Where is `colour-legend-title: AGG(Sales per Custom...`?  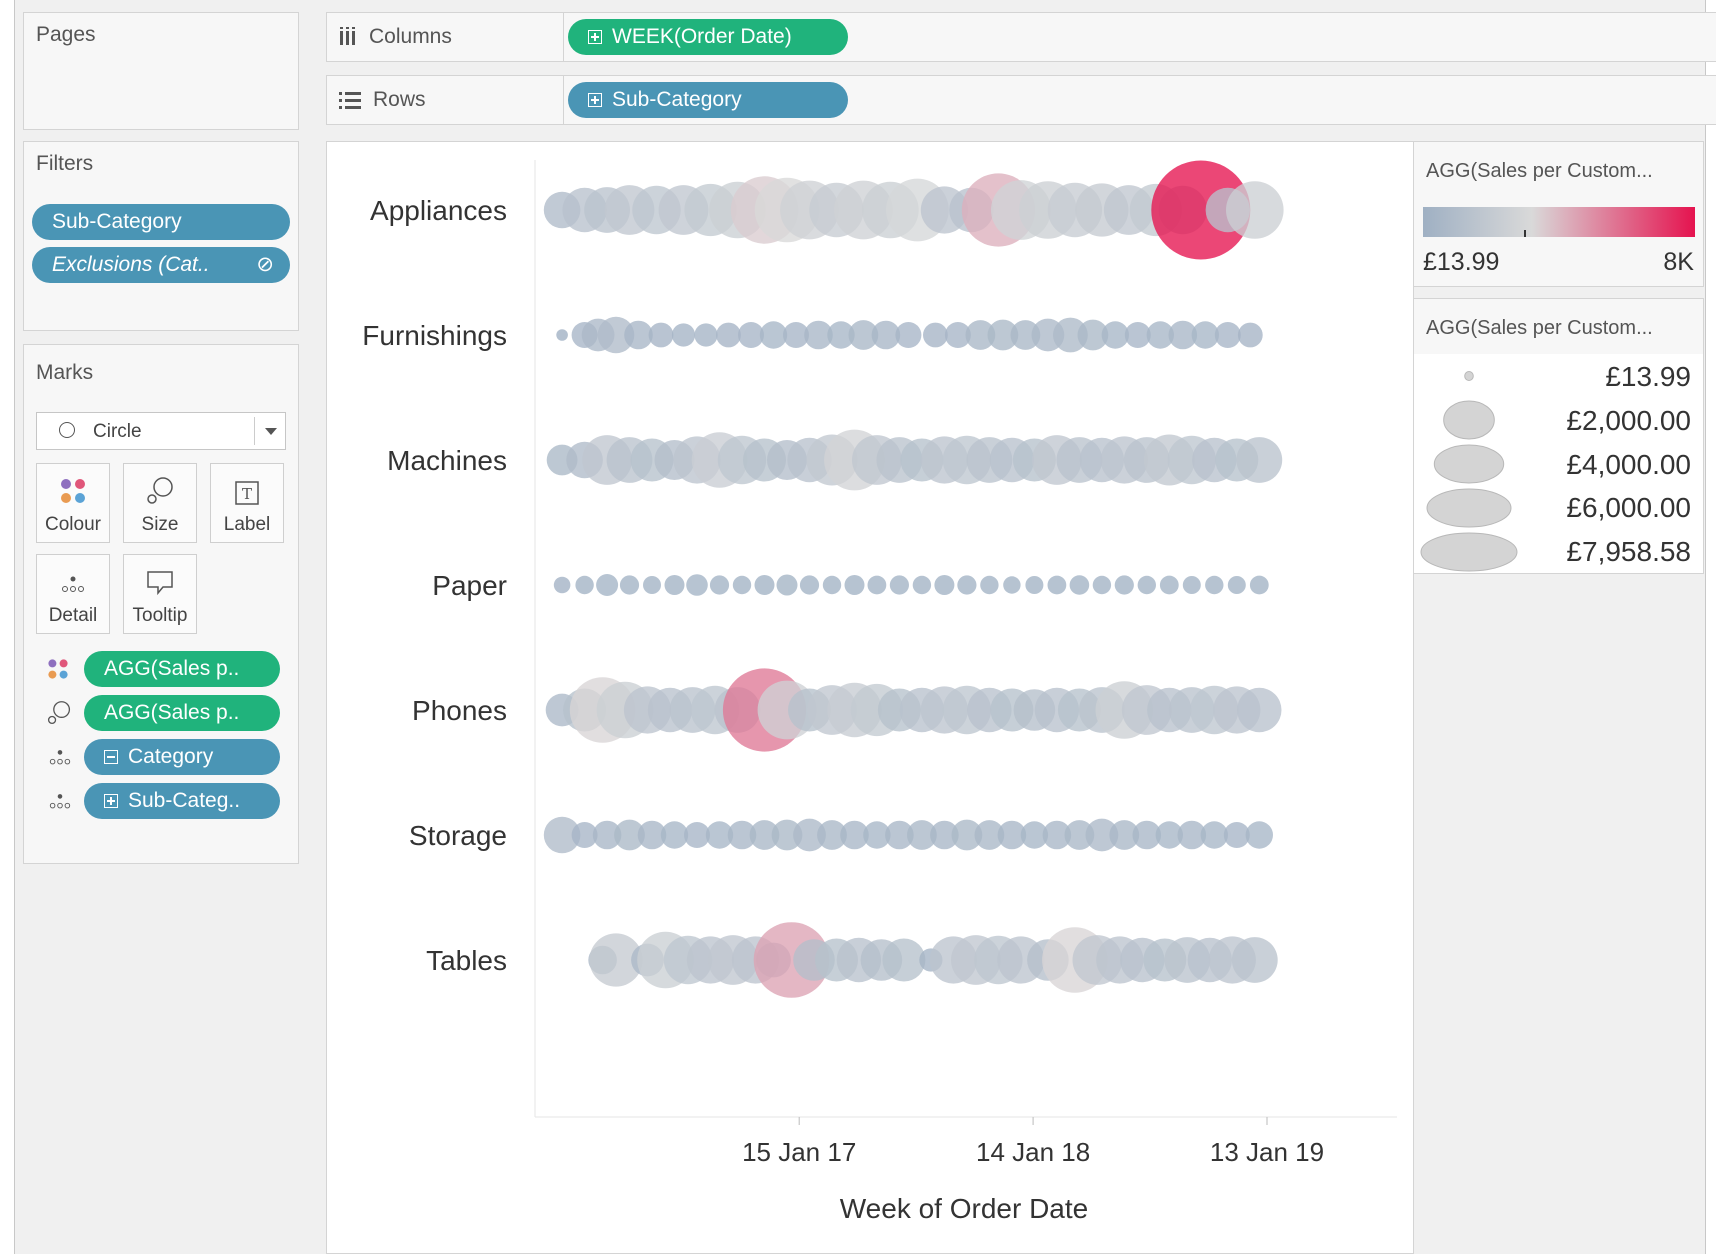 colour-legend-title: AGG(Sales per Custom... is located at coordinates (1539, 171).